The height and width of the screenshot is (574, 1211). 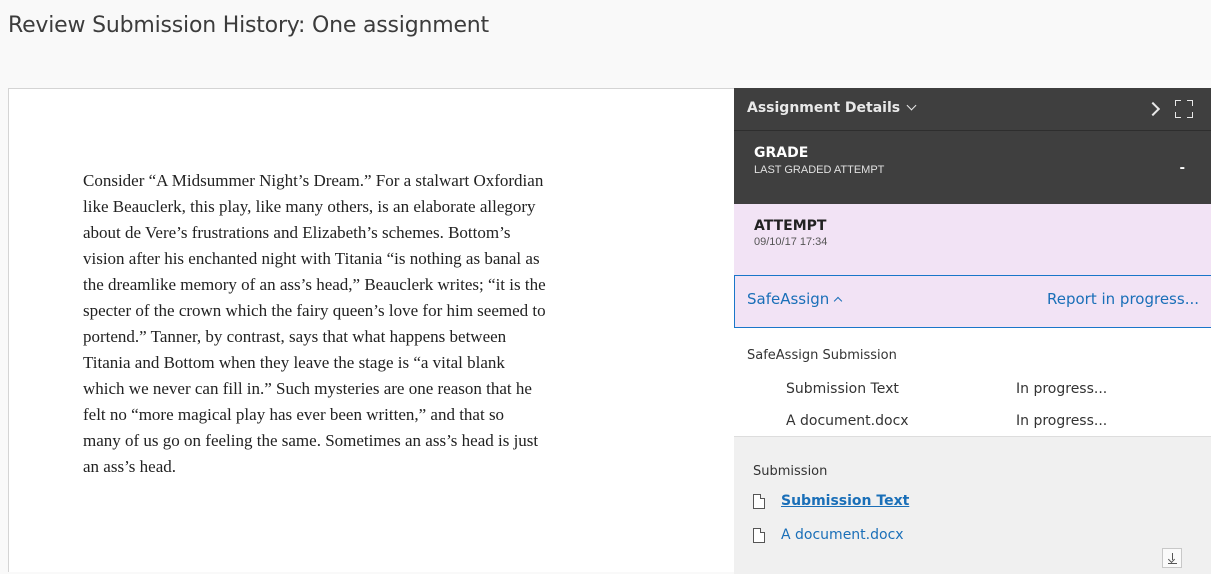 I want to click on attempt-section: ATTEMPT 09/10/17 17:34, so click(x=972, y=239).